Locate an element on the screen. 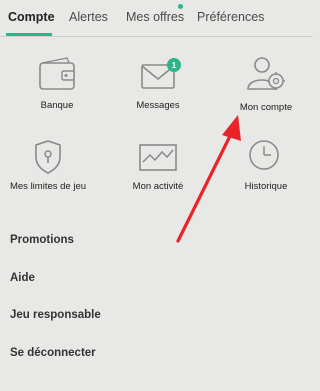 Image resolution: width=320 pixels, height=391 pixels. envelope-icon is located at coordinates (158, 76).